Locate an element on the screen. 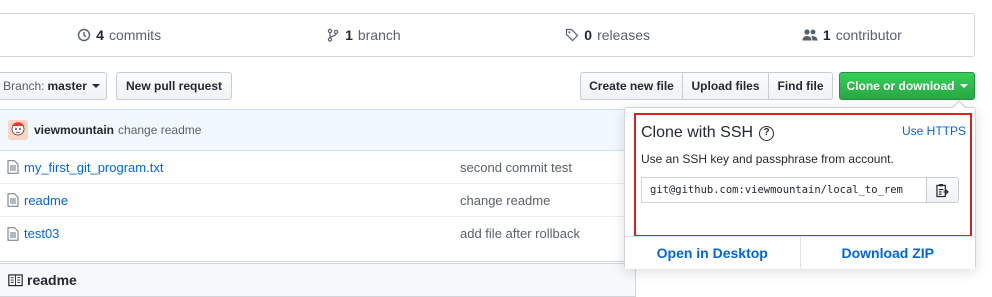 This screenshot has height=297, width=992. highlight-box is located at coordinates (803, 175).